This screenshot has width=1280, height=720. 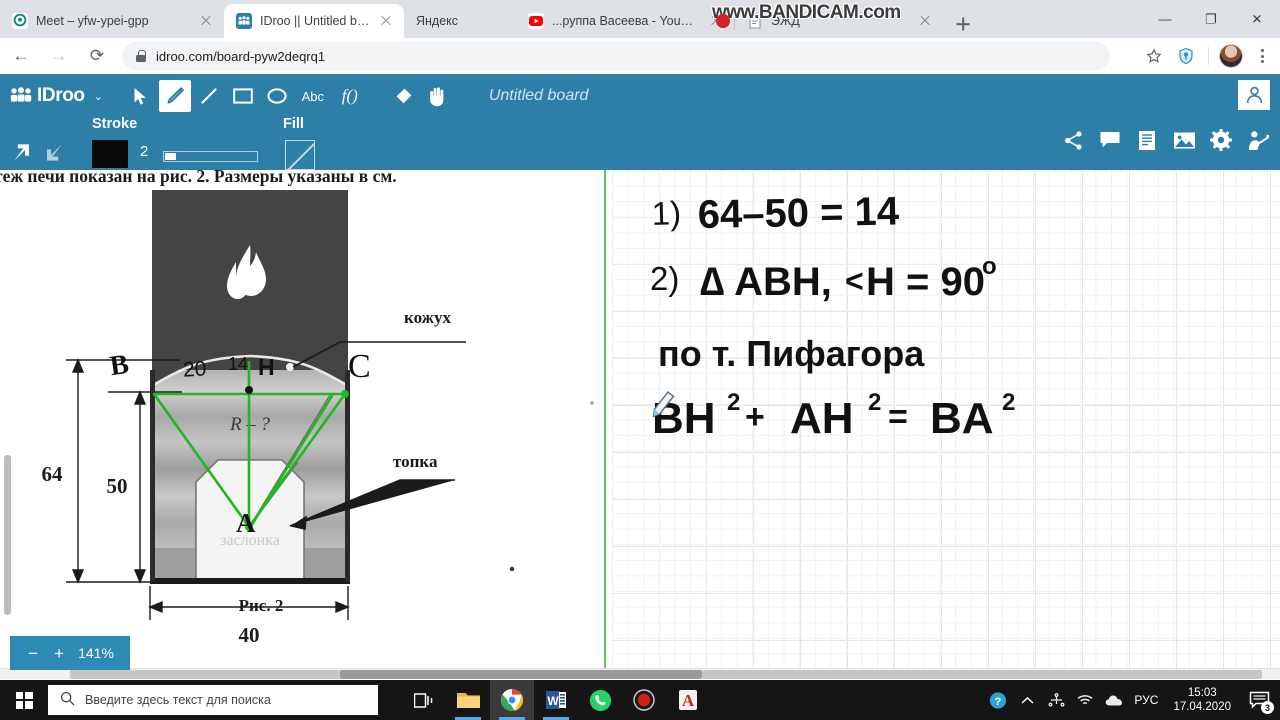 What do you see at coordinates (110, 154) in the screenshot?
I see `stroke-color-swatch` at bounding box center [110, 154].